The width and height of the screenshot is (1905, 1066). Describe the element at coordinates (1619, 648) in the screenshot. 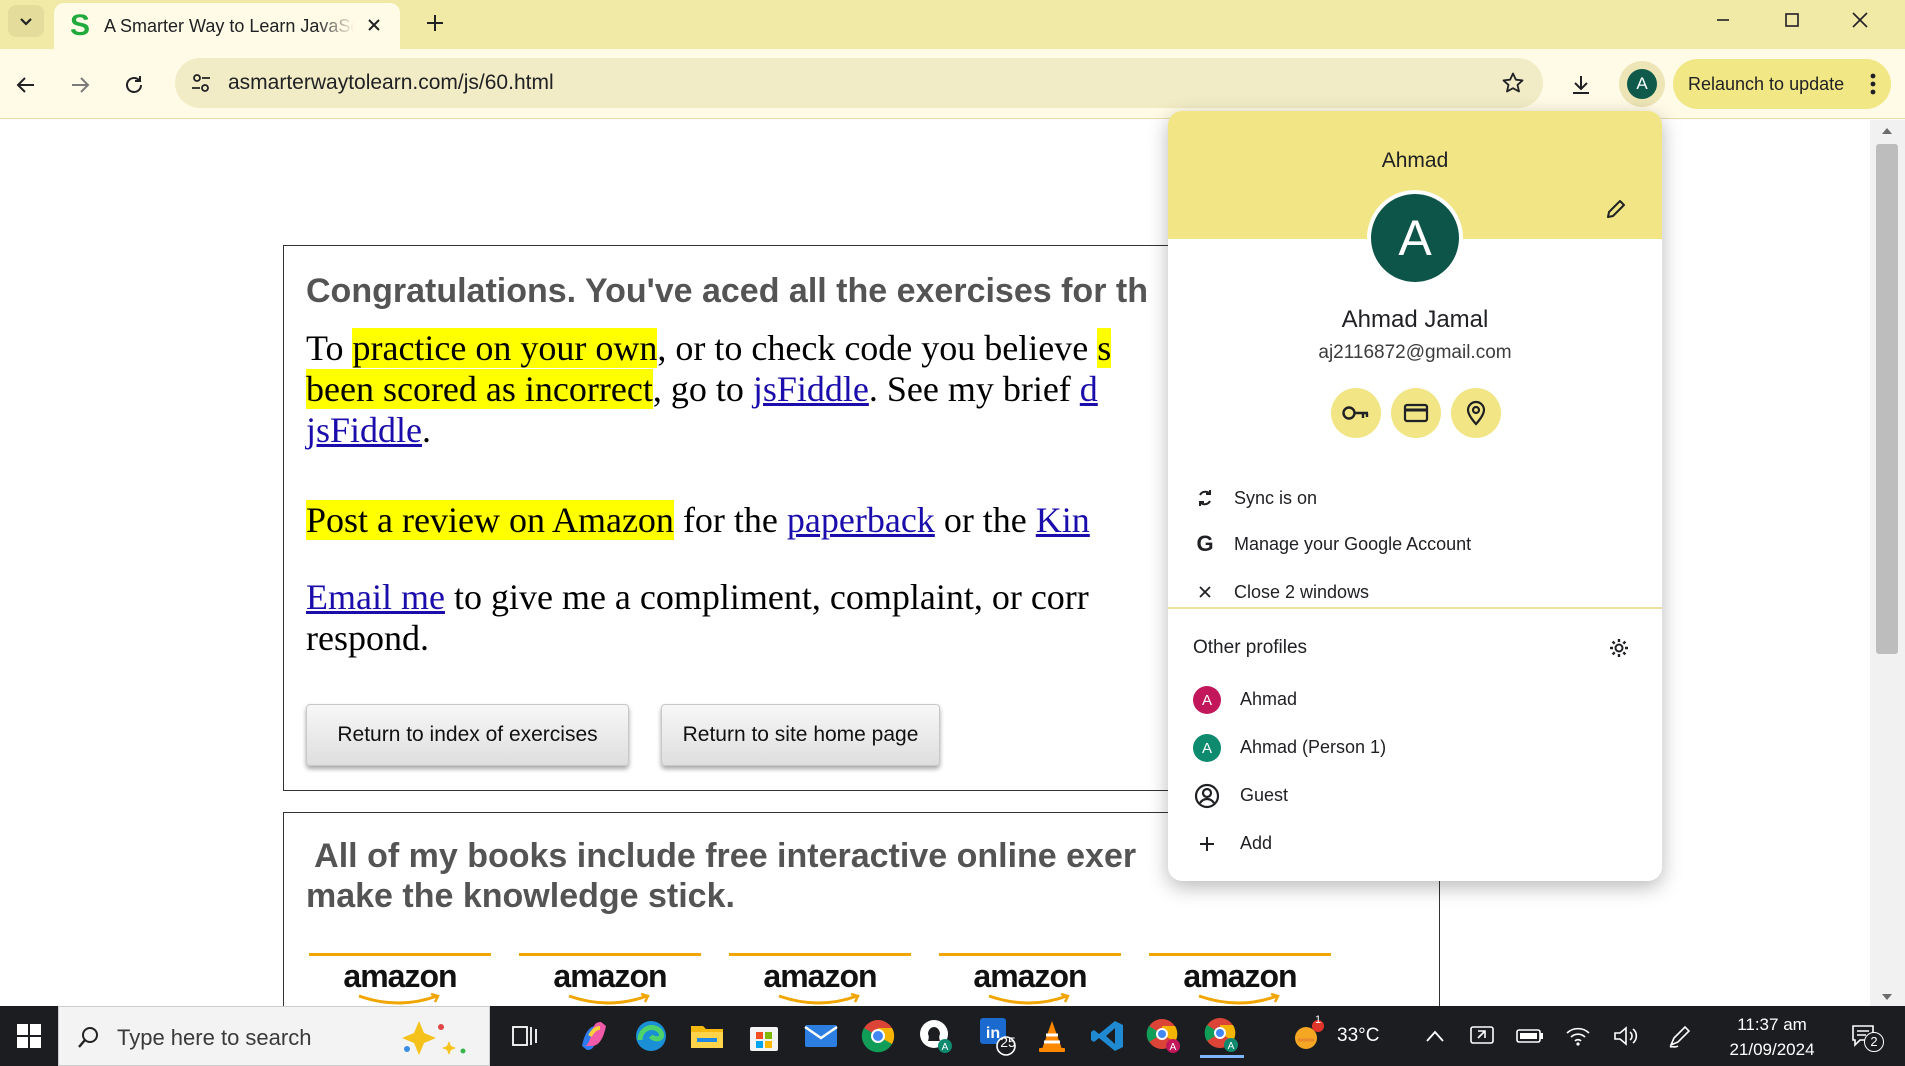

I see `manage-profiles-button` at that location.